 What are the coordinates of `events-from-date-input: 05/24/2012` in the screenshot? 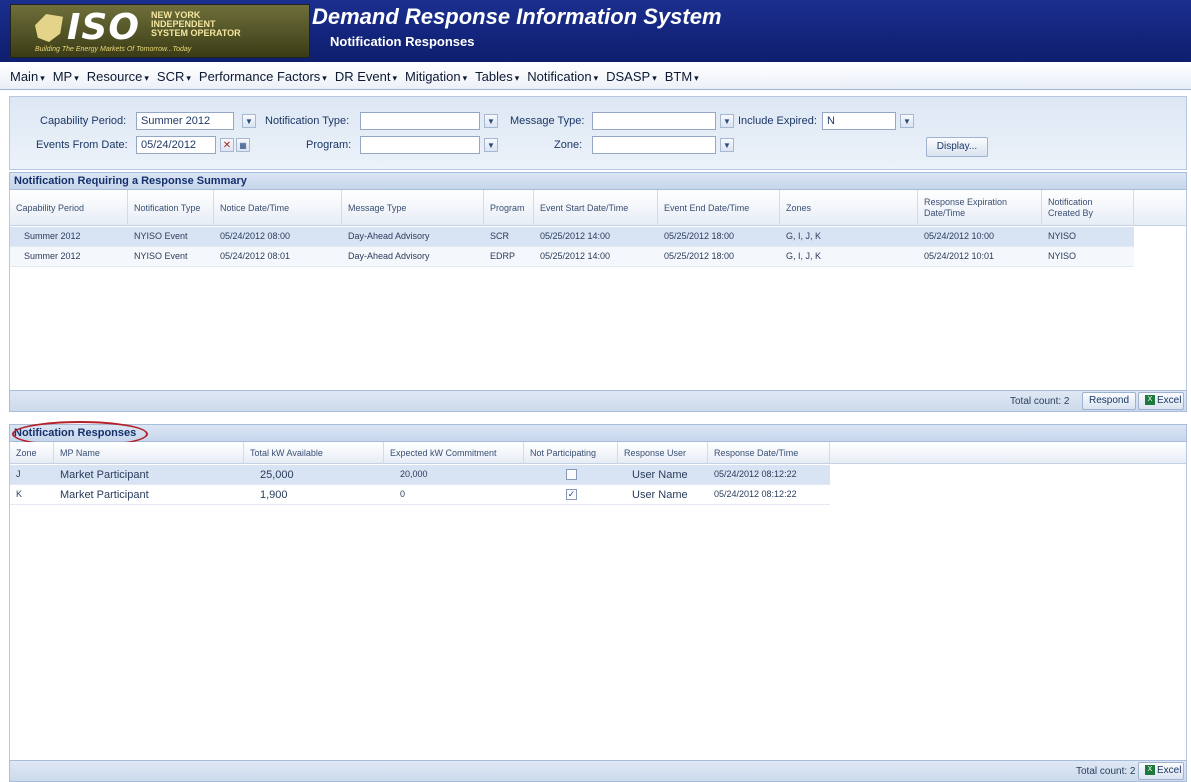 It's located at (176, 145).